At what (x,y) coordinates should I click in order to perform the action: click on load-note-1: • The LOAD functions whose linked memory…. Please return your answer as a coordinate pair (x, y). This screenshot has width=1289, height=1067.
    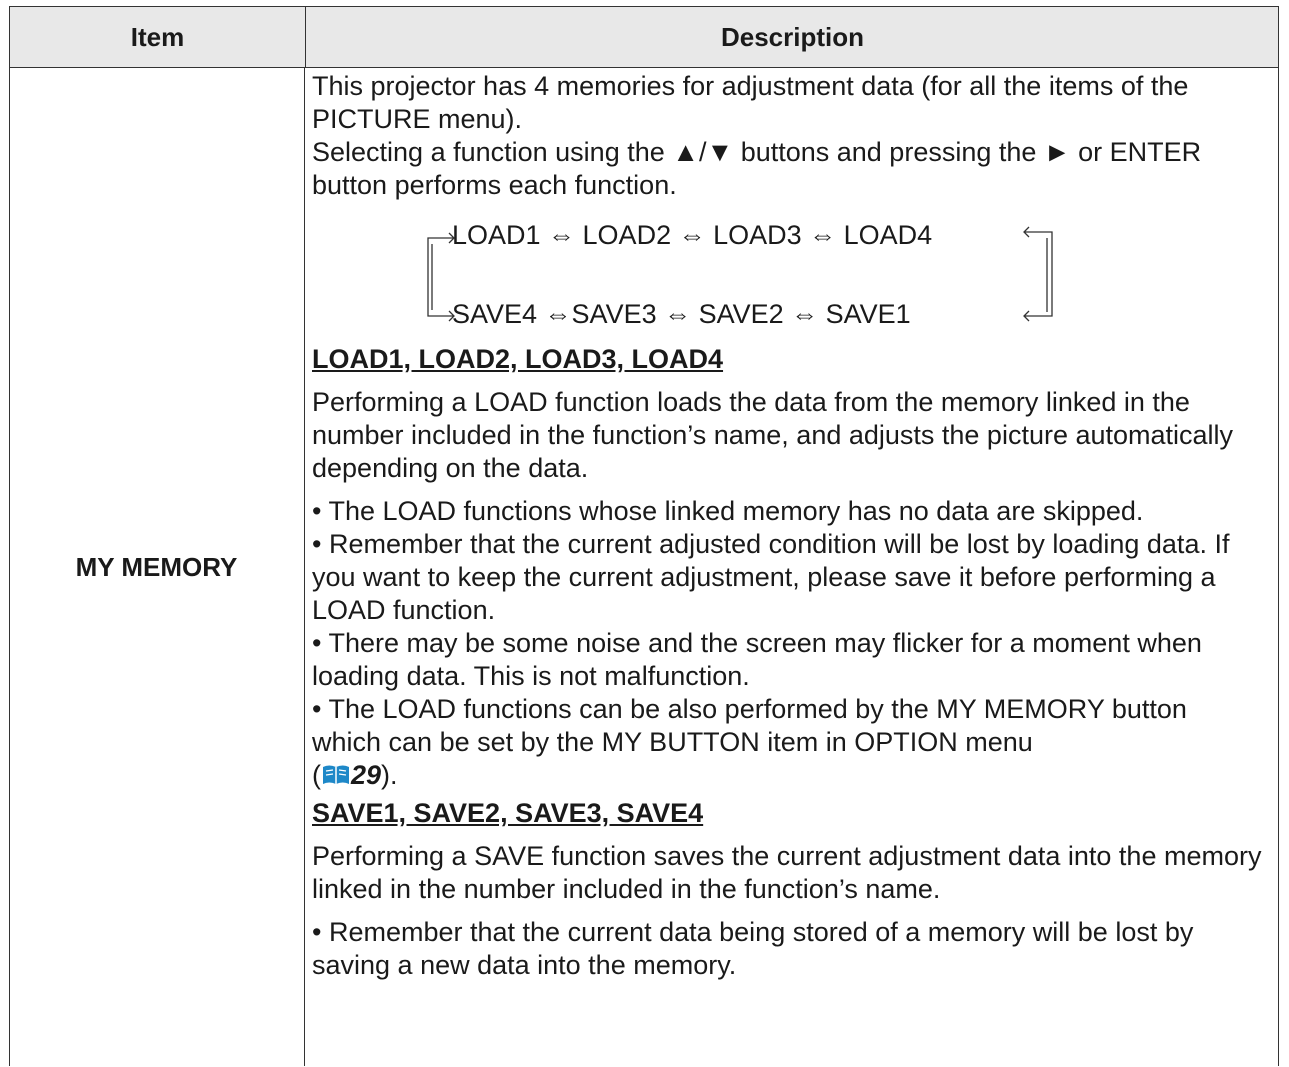
    Looking at the image, I should click on (728, 511).